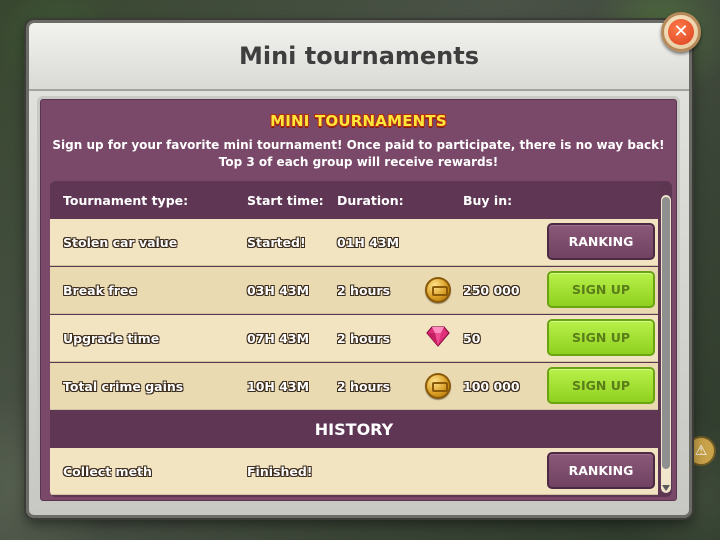 This screenshot has height=540, width=720. Describe the element at coordinates (368, 242) in the screenshot. I see `duration: 01H 43M` at that location.